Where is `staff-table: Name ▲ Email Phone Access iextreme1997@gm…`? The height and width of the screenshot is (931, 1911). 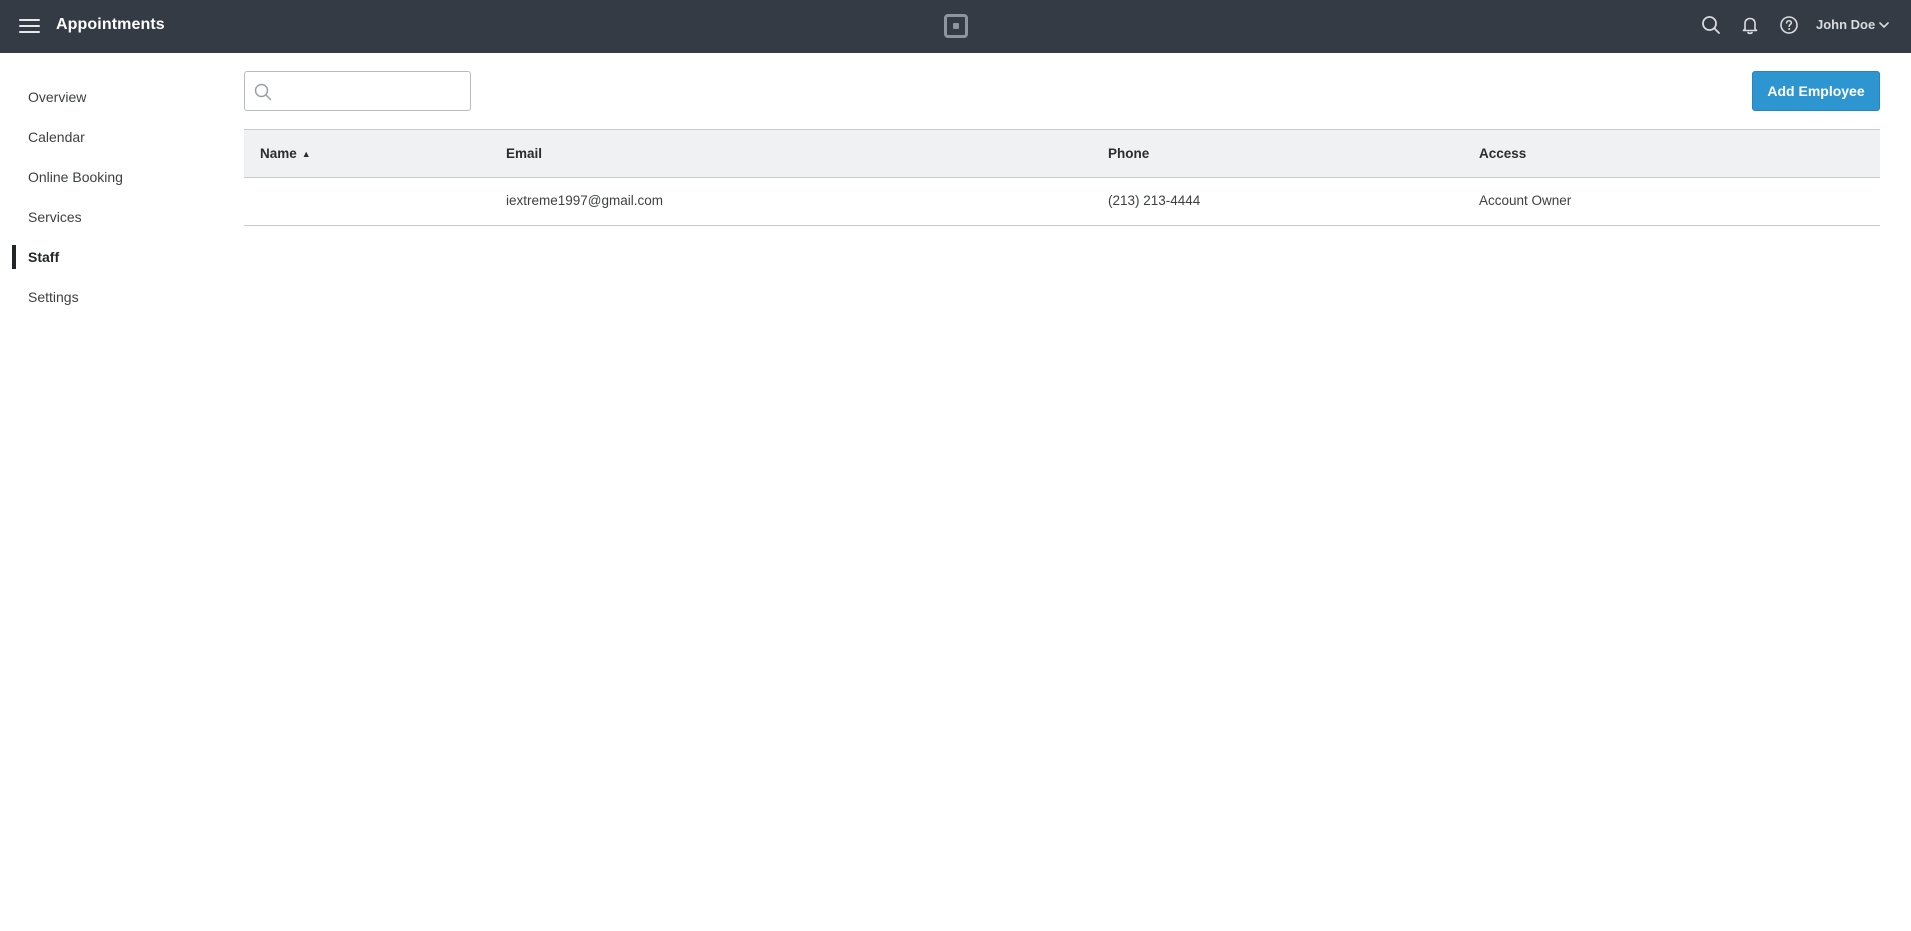
staff-table: Name ▲ Email Phone Access iextreme1997@gm… is located at coordinates (1062, 177).